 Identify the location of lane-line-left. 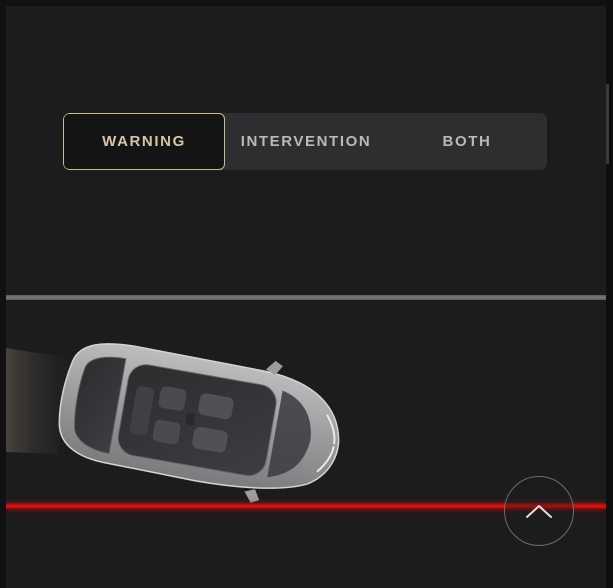
(306, 297).